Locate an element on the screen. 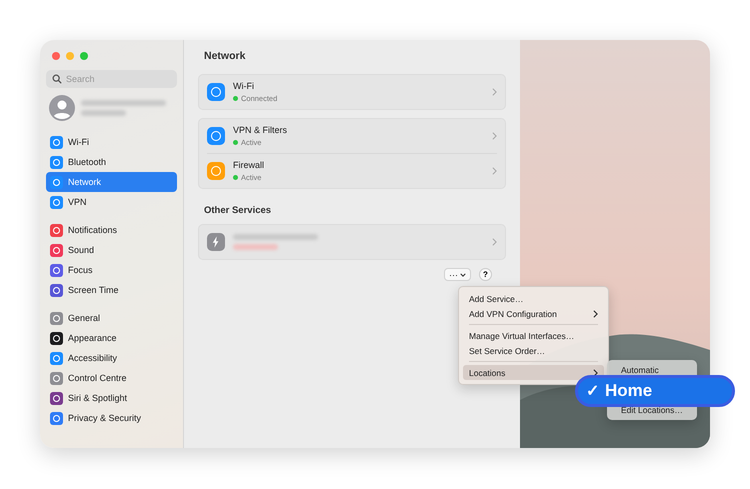  sidebar-item: VPN is located at coordinates (111, 202).